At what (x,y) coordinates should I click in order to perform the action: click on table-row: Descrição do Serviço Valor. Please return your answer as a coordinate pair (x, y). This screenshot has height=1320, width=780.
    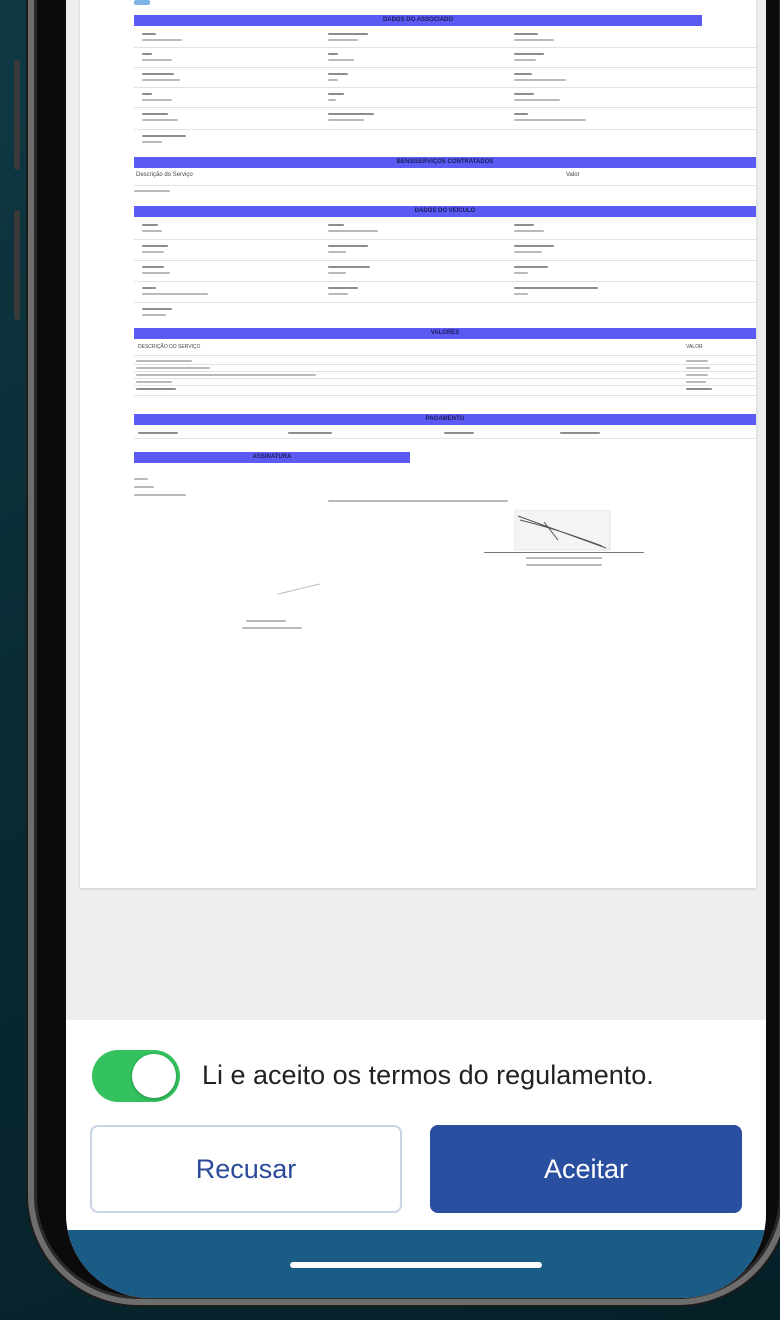
    Looking at the image, I should click on (445, 178).